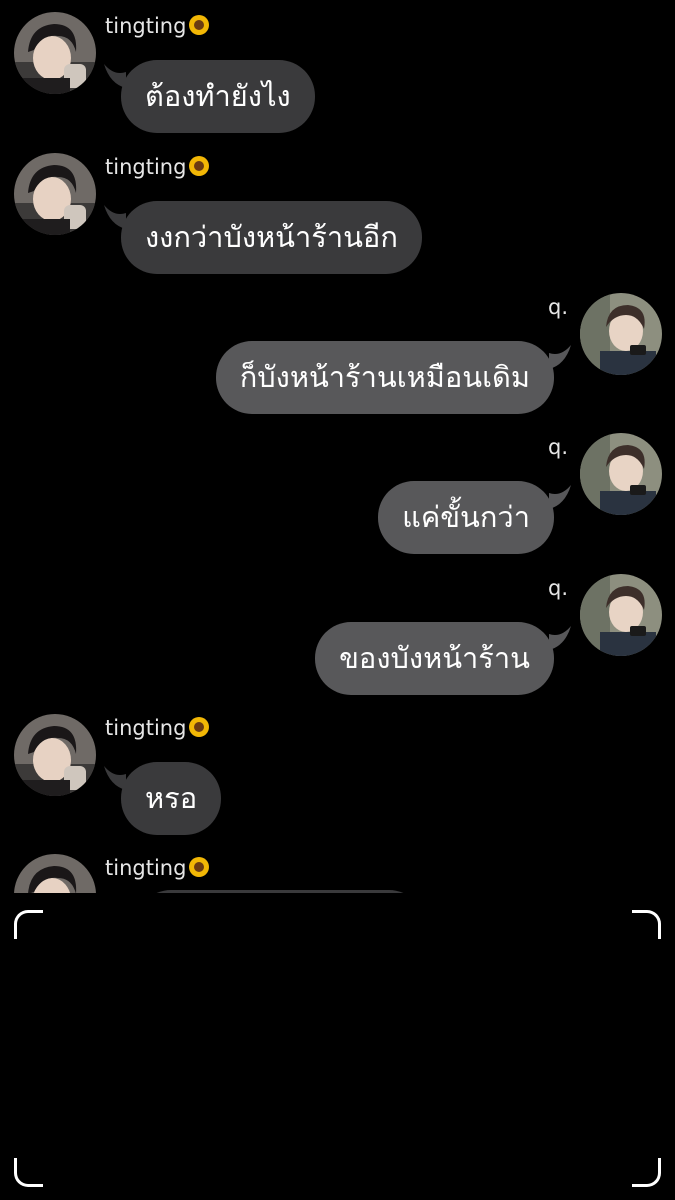 Image resolution: width=675 pixels, height=1200 pixels. What do you see at coordinates (218, 96) in the screenshot?
I see `message-bubble: ต้องทำยังไง` at bounding box center [218, 96].